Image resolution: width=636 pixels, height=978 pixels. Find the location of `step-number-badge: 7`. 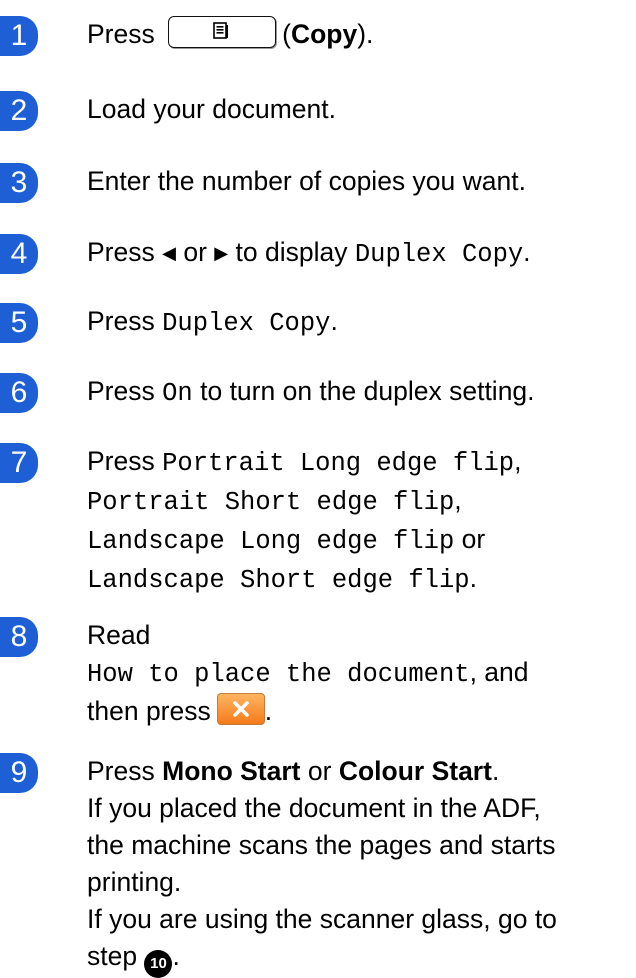

step-number-badge: 7 is located at coordinates (19, 463).